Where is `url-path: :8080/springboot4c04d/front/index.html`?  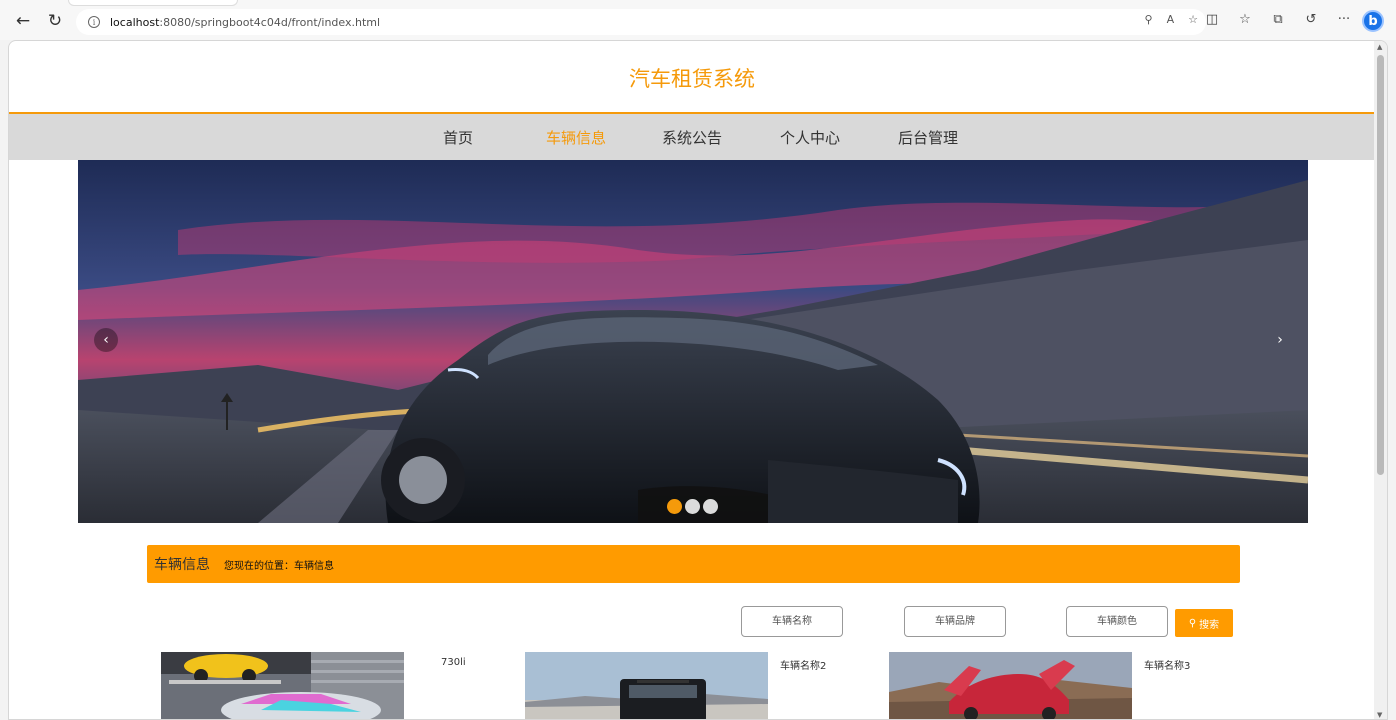
url-path: :8080/springboot4c04d/front/index.html is located at coordinates (270, 22).